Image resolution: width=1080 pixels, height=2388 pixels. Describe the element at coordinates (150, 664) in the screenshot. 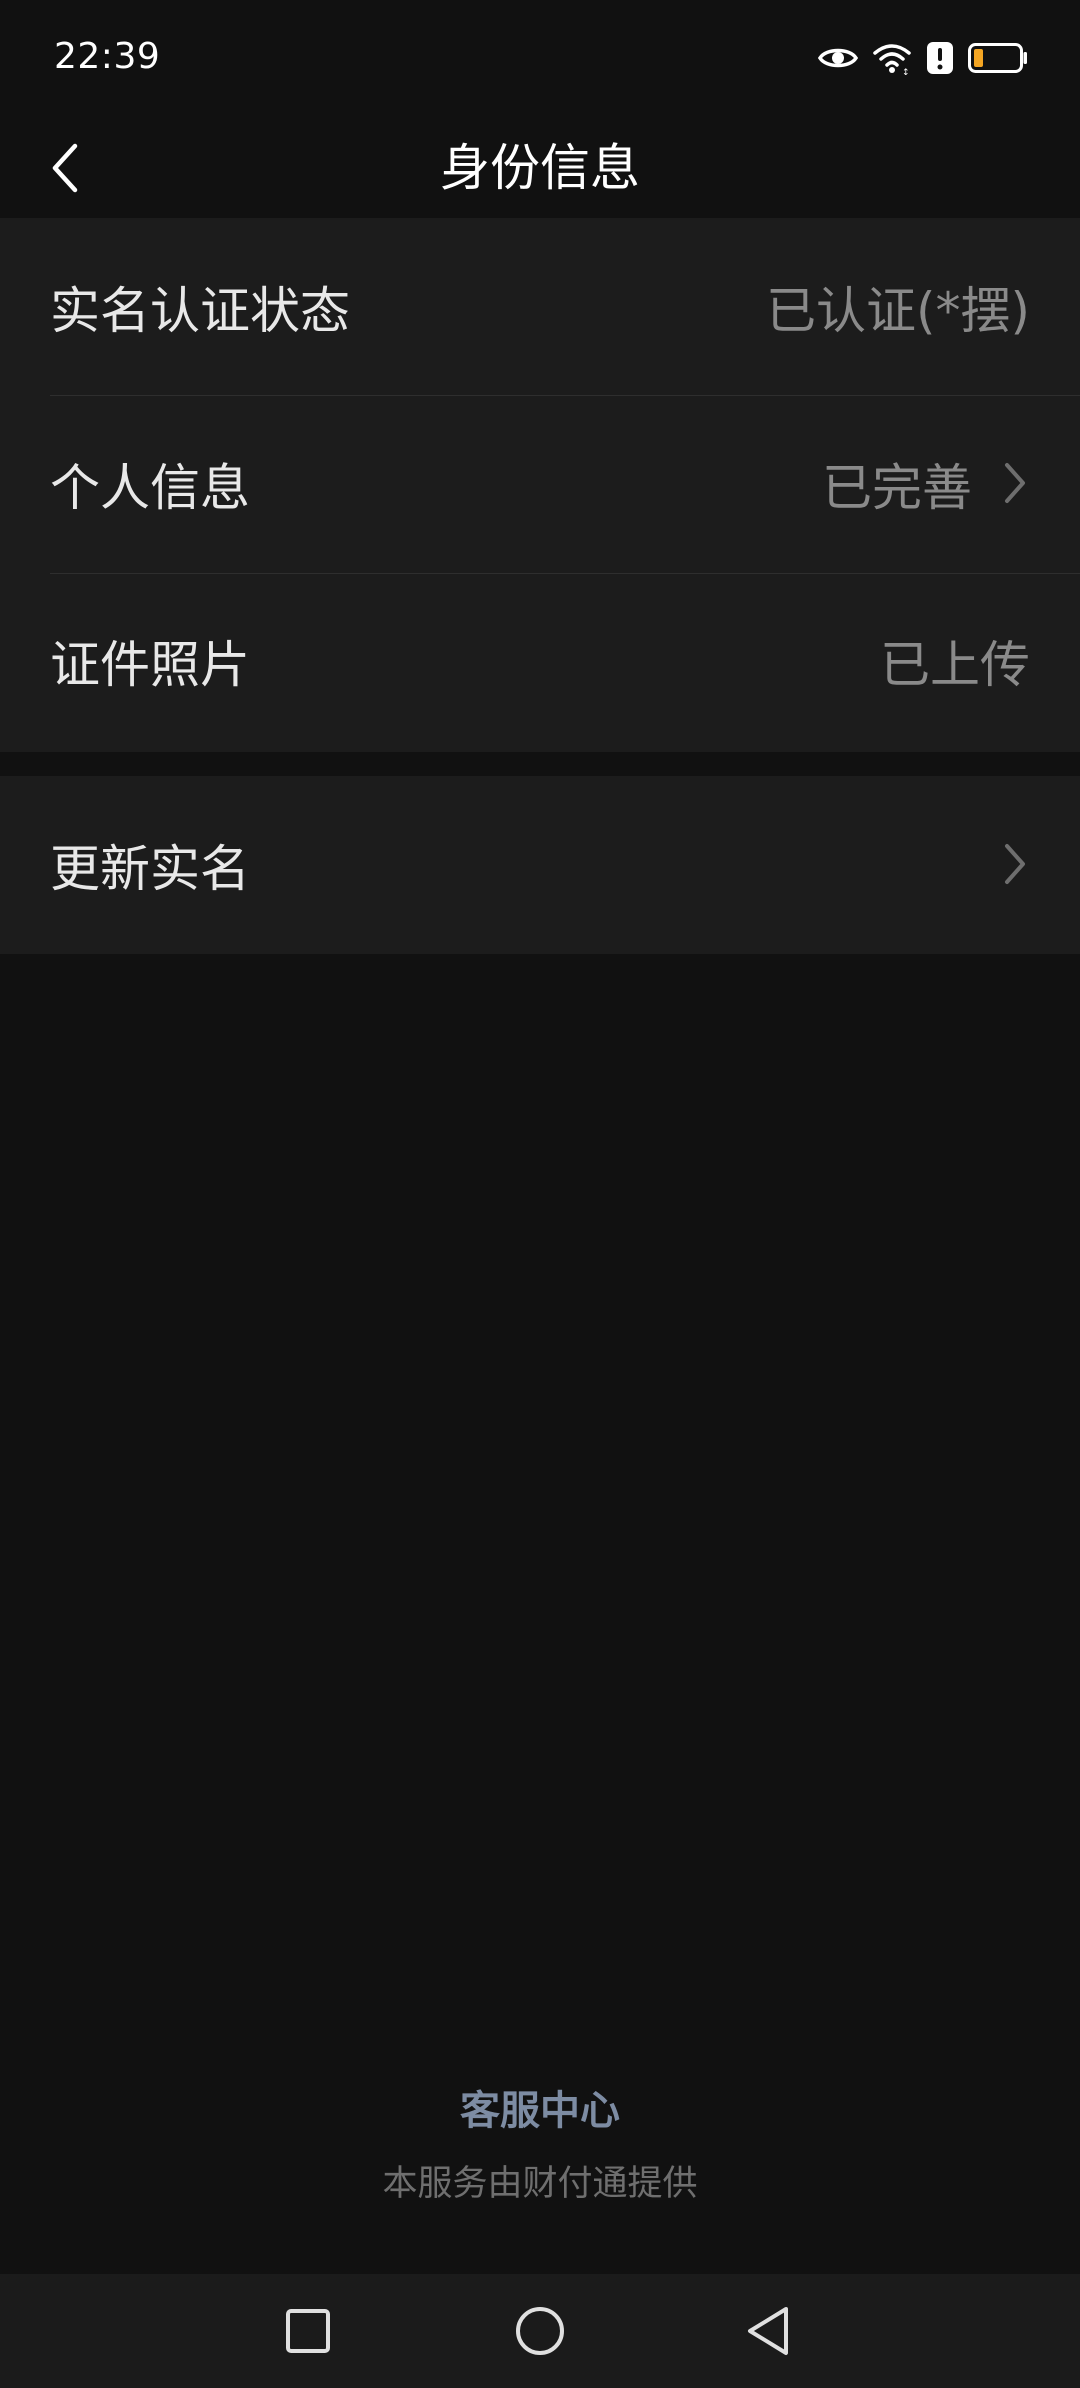

I see `id-photos-label: 证件照片` at that location.